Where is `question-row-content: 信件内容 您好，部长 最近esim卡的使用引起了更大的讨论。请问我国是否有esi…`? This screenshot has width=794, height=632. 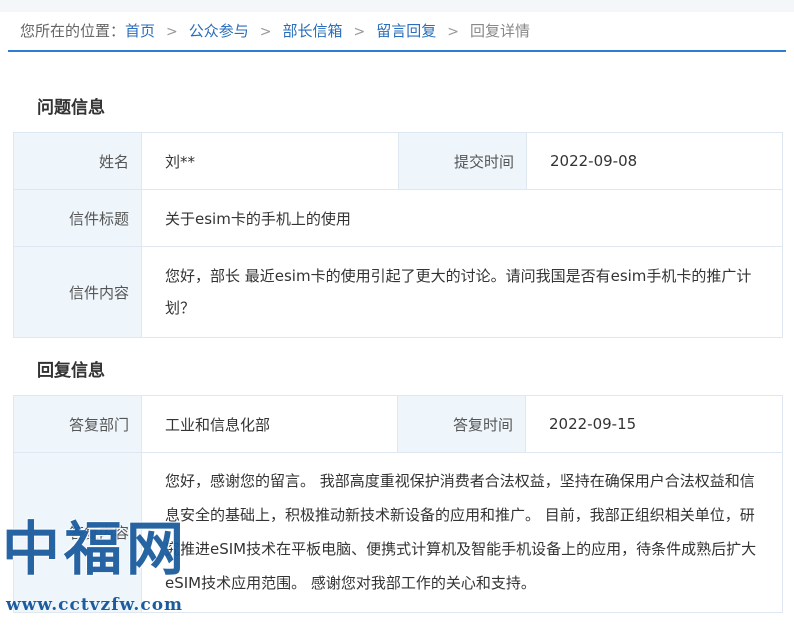
question-row-content: 信件内容 您好，部长 最近esim卡的使用引起了更大的讨论。请问我国是否有esi… is located at coordinates (398, 292).